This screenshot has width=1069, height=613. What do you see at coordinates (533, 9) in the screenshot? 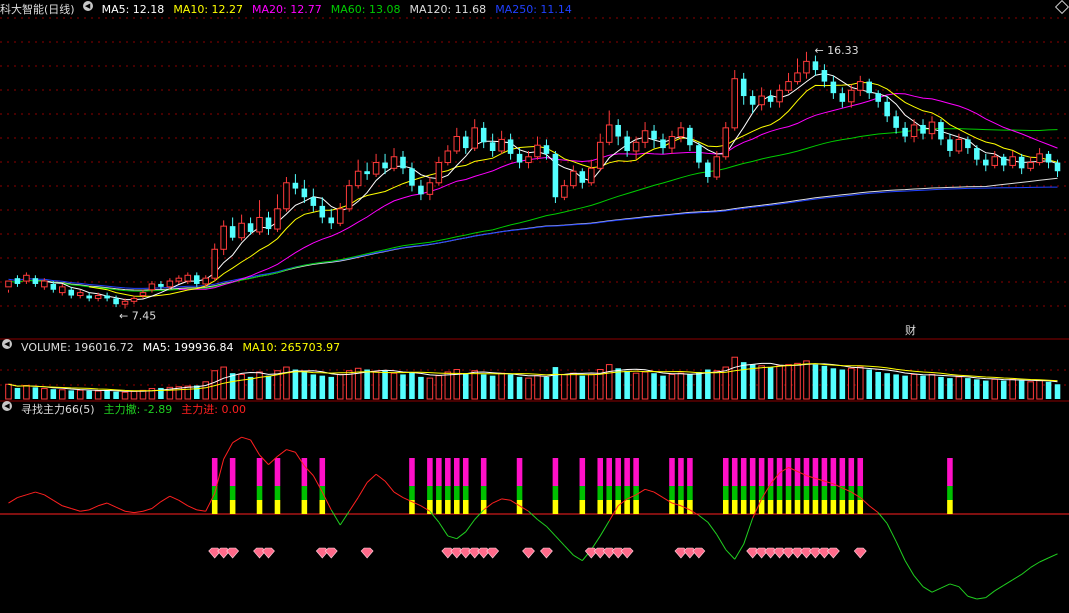
I see `ma-legend-item-5: MA250: 11.14` at bounding box center [533, 9].